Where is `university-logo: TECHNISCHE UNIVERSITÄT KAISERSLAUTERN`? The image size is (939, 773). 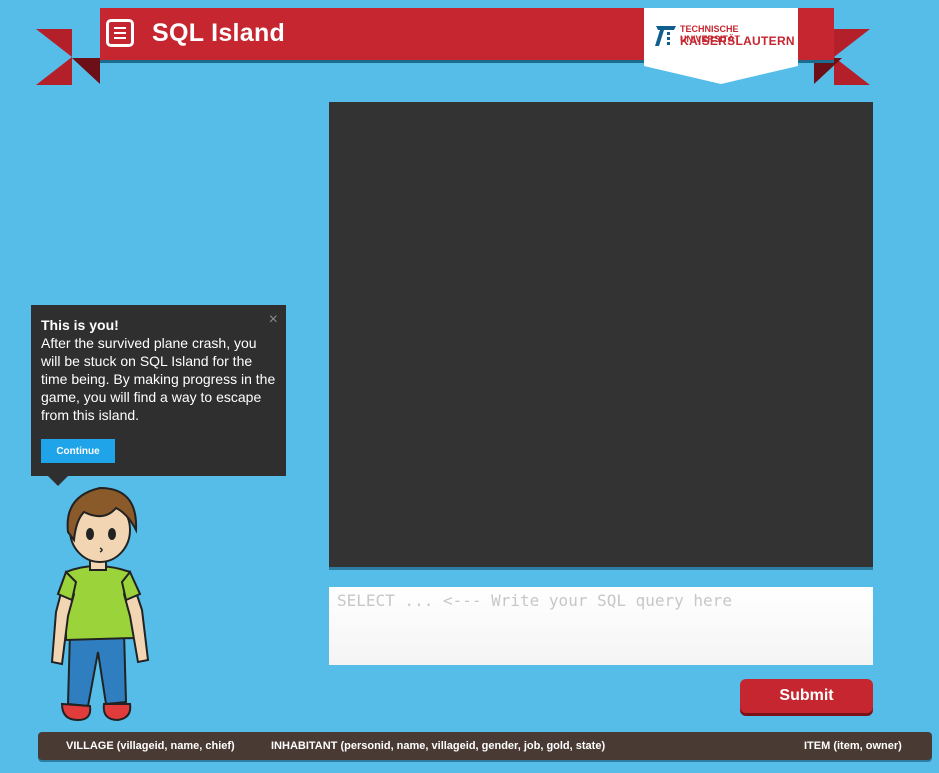 university-logo: TECHNISCHE UNIVERSITÄT KAISERSLAUTERN is located at coordinates (721, 37).